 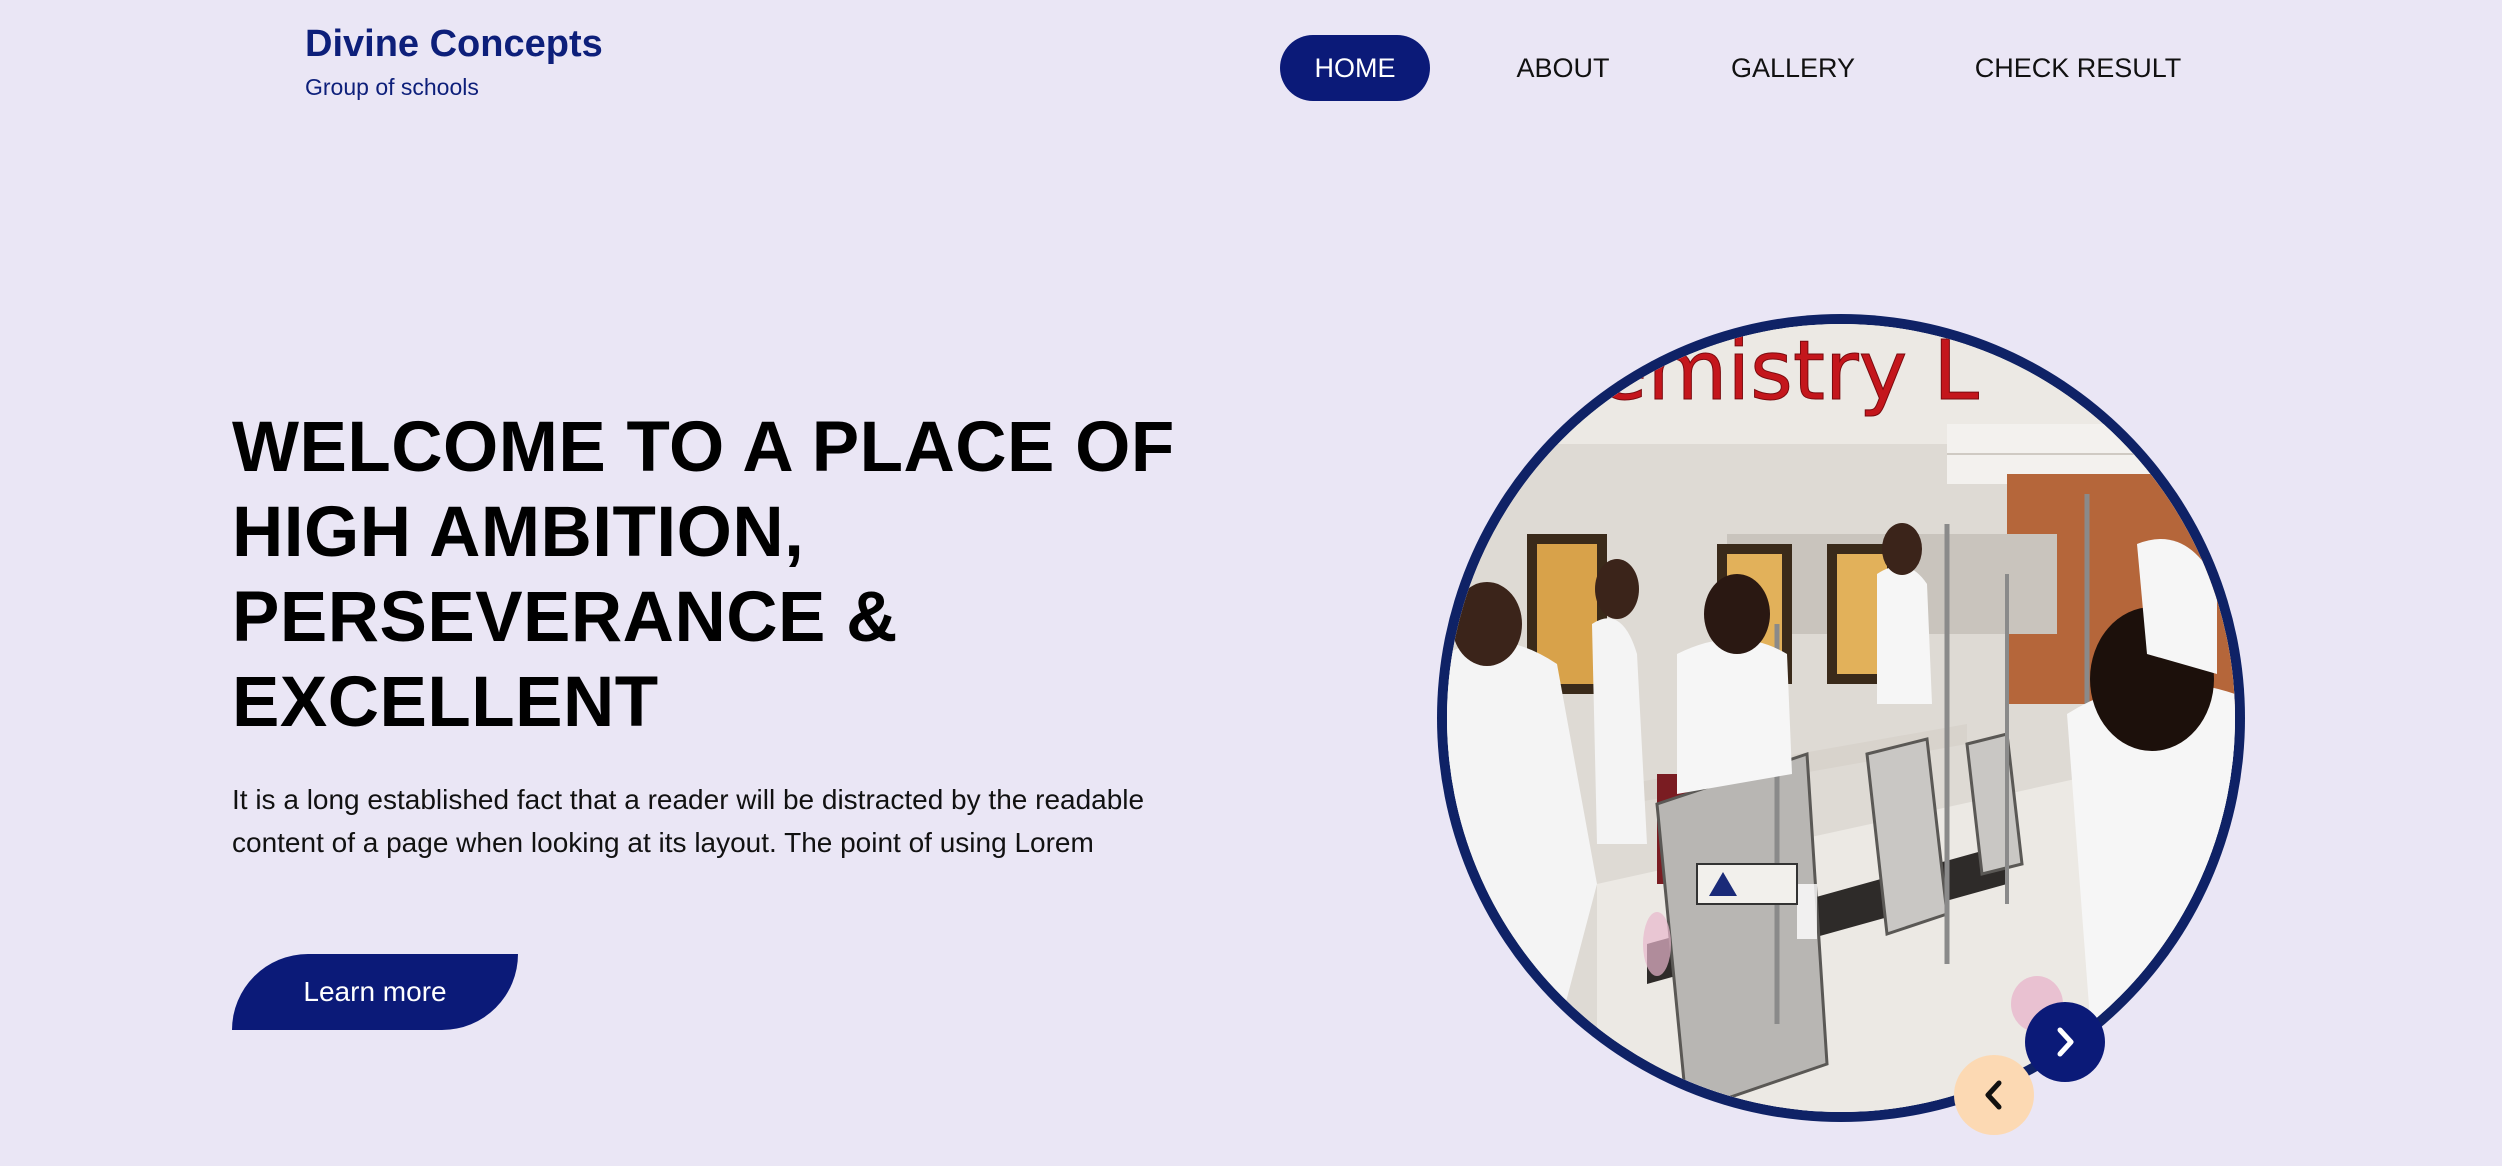 What do you see at coordinates (1563, 68) in the screenshot?
I see `nav-item-about: ABOUT` at bounding box center [1563, 68].